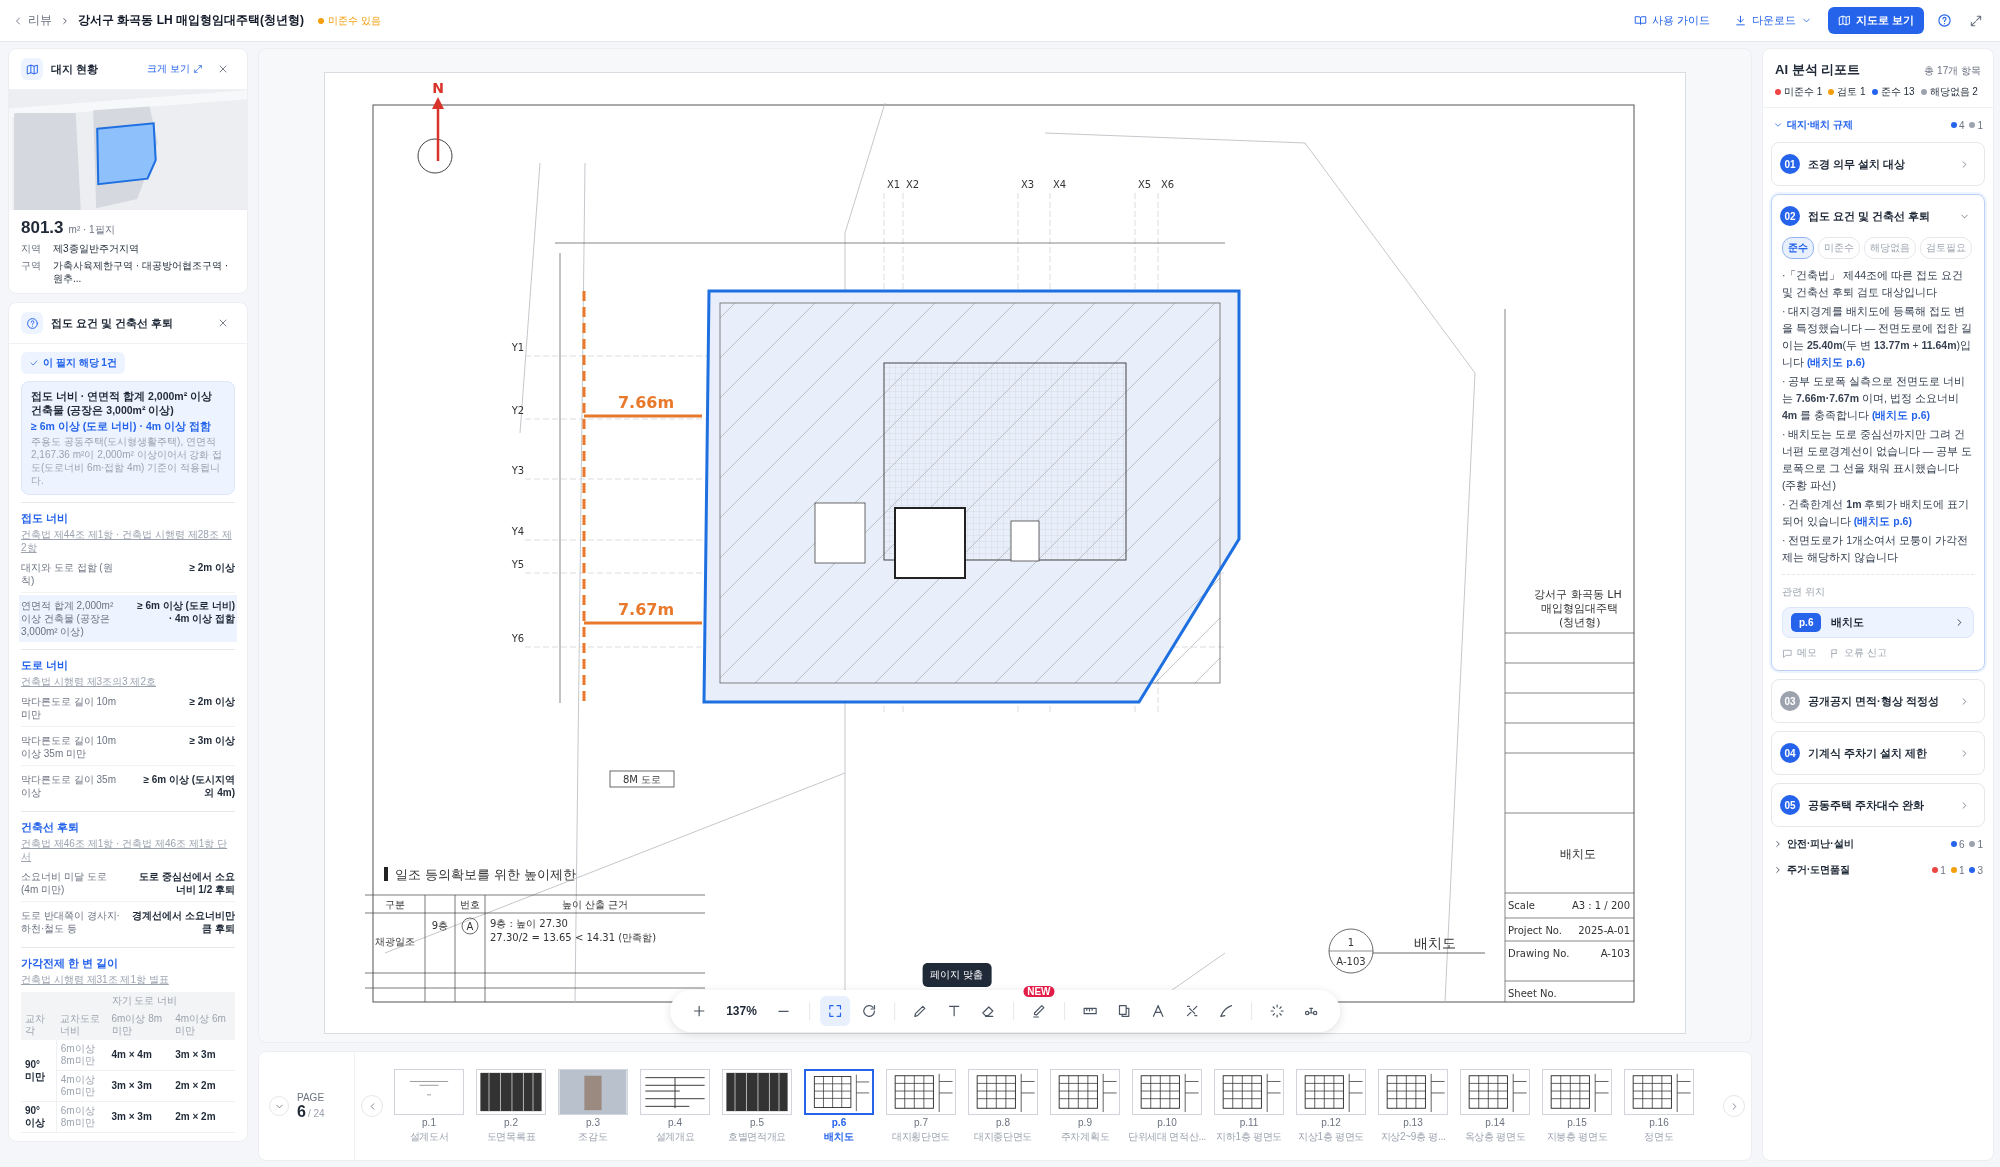 This screenshot has width=2000, height=1167. I want to click on related-page-button: p.6 배치도, so click(1878, 622).